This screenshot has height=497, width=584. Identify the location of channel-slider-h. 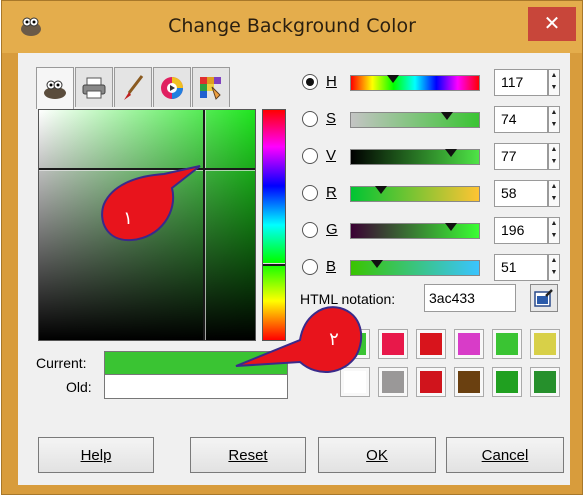
(415, 83).